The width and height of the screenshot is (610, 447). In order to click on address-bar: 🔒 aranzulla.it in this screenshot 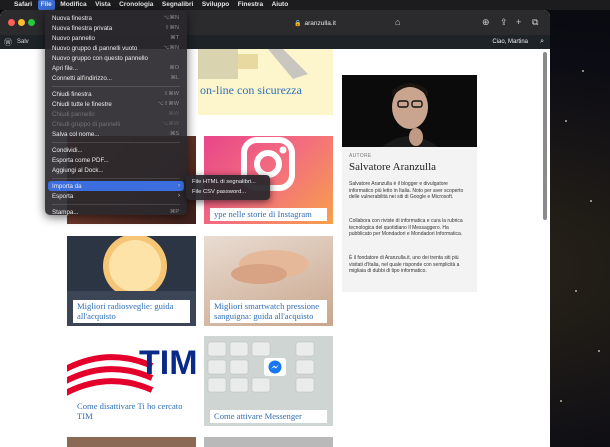, I will do `click(315, 23)`.